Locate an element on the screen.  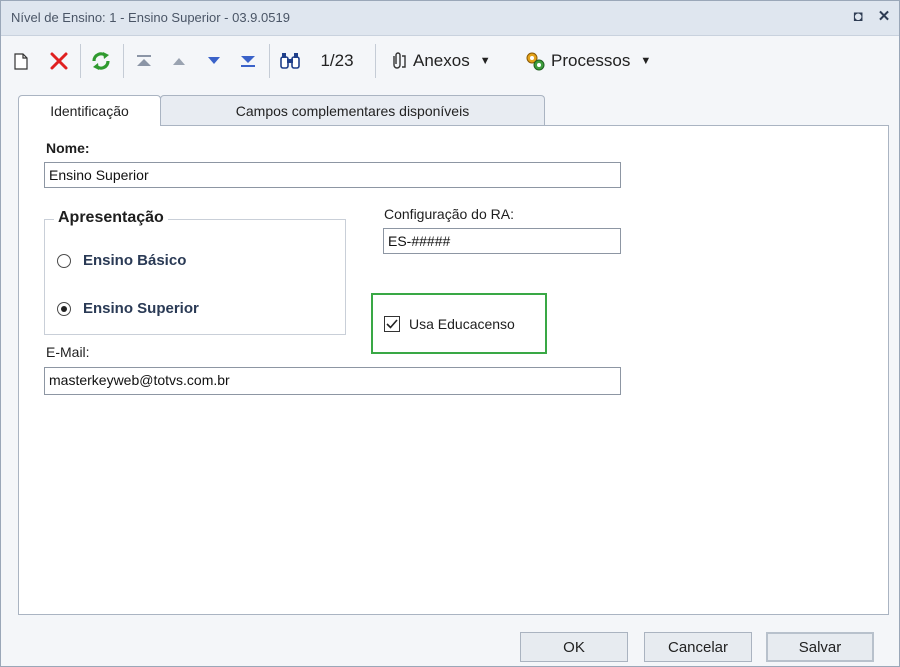
radio-ensino-superior: Ensino Superior is located at coordinates (128, 308).